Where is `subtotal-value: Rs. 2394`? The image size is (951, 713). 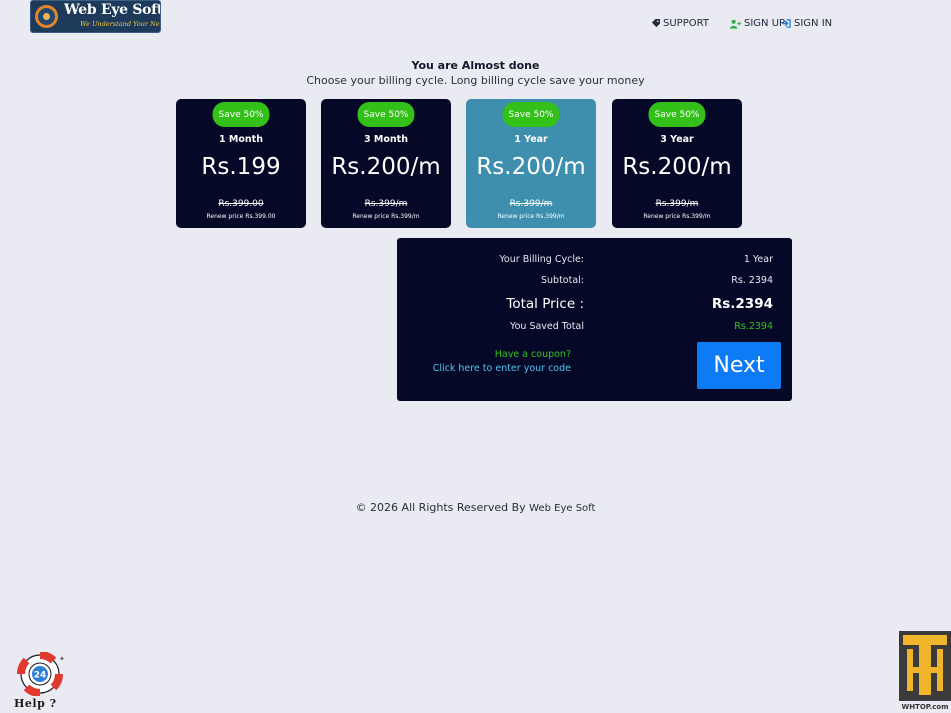
subtotal-value: Rs. 2394 is located at coordinates (752, 280).